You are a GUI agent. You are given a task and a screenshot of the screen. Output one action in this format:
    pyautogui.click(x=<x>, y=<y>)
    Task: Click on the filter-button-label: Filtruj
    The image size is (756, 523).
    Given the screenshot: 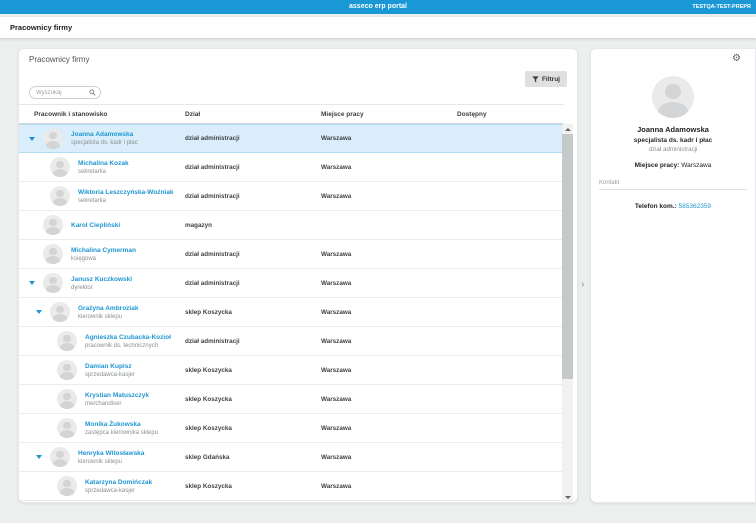 What is the action you would take?
    pyautogui.click(x=550, y=79)
    